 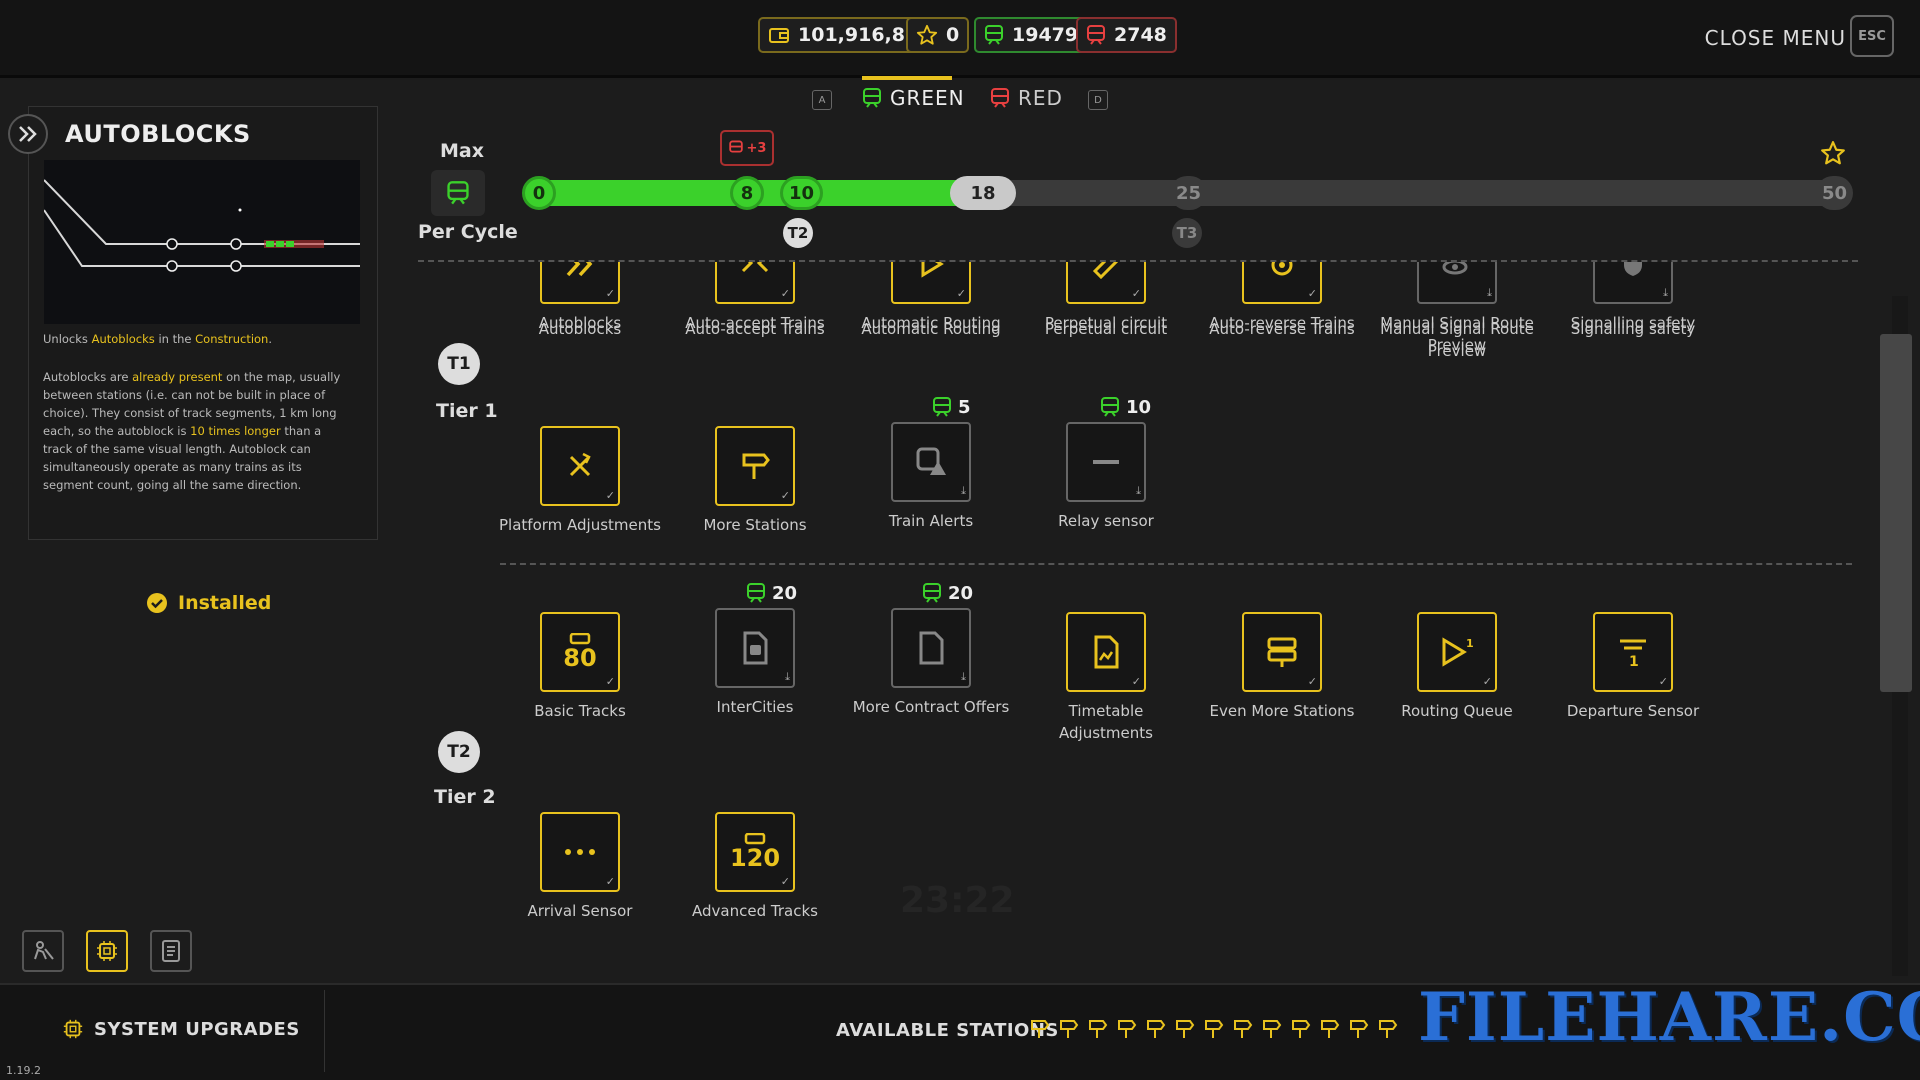 What do you see at coordinates (580, 481) in the screenshot?
I see `upgrade-platform-adjustments: ✓ Platform Adjustments` at bounding box center [580, 481].